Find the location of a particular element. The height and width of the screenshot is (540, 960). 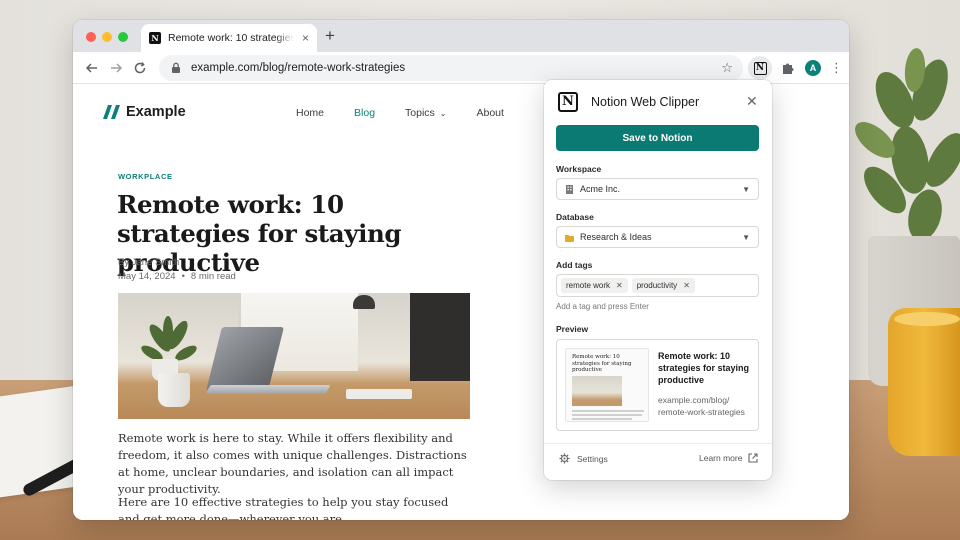

tags-label: Add tags is located at coordinates (574, 265).